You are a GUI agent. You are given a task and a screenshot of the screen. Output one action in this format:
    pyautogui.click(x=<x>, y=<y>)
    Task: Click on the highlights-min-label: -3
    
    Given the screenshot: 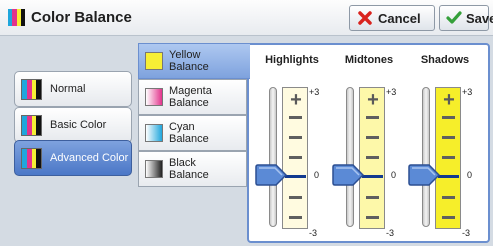 What is the action you would take?
    pyautogui.click(x=313, y=233)
    